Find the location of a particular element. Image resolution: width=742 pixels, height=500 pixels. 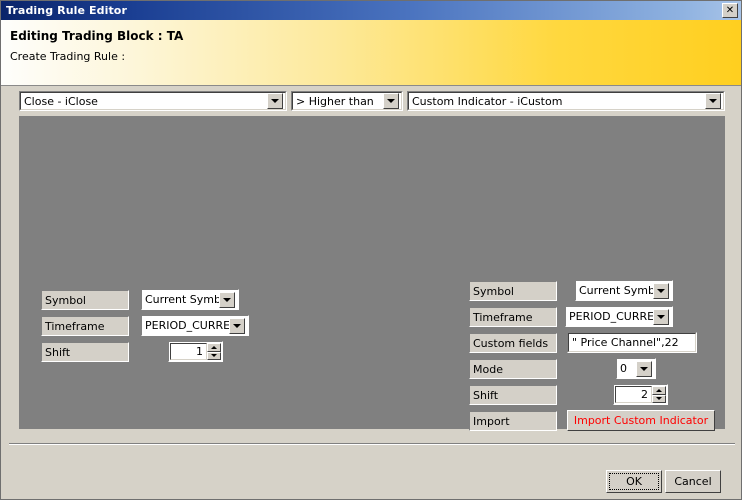

left-symbol-dropdown: Current Symbol is located at coordinates (190, 299).